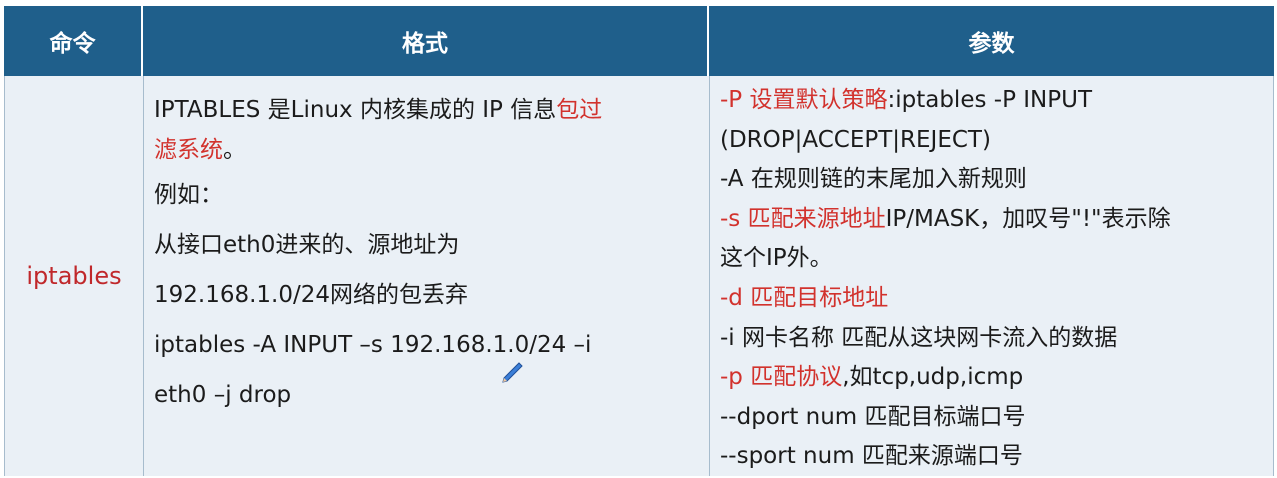  What do you see at coordinates (803, 218) in the screenshot?
I see `param-highlight: -s 匹配来源地址` at bounding box center [803, 218].